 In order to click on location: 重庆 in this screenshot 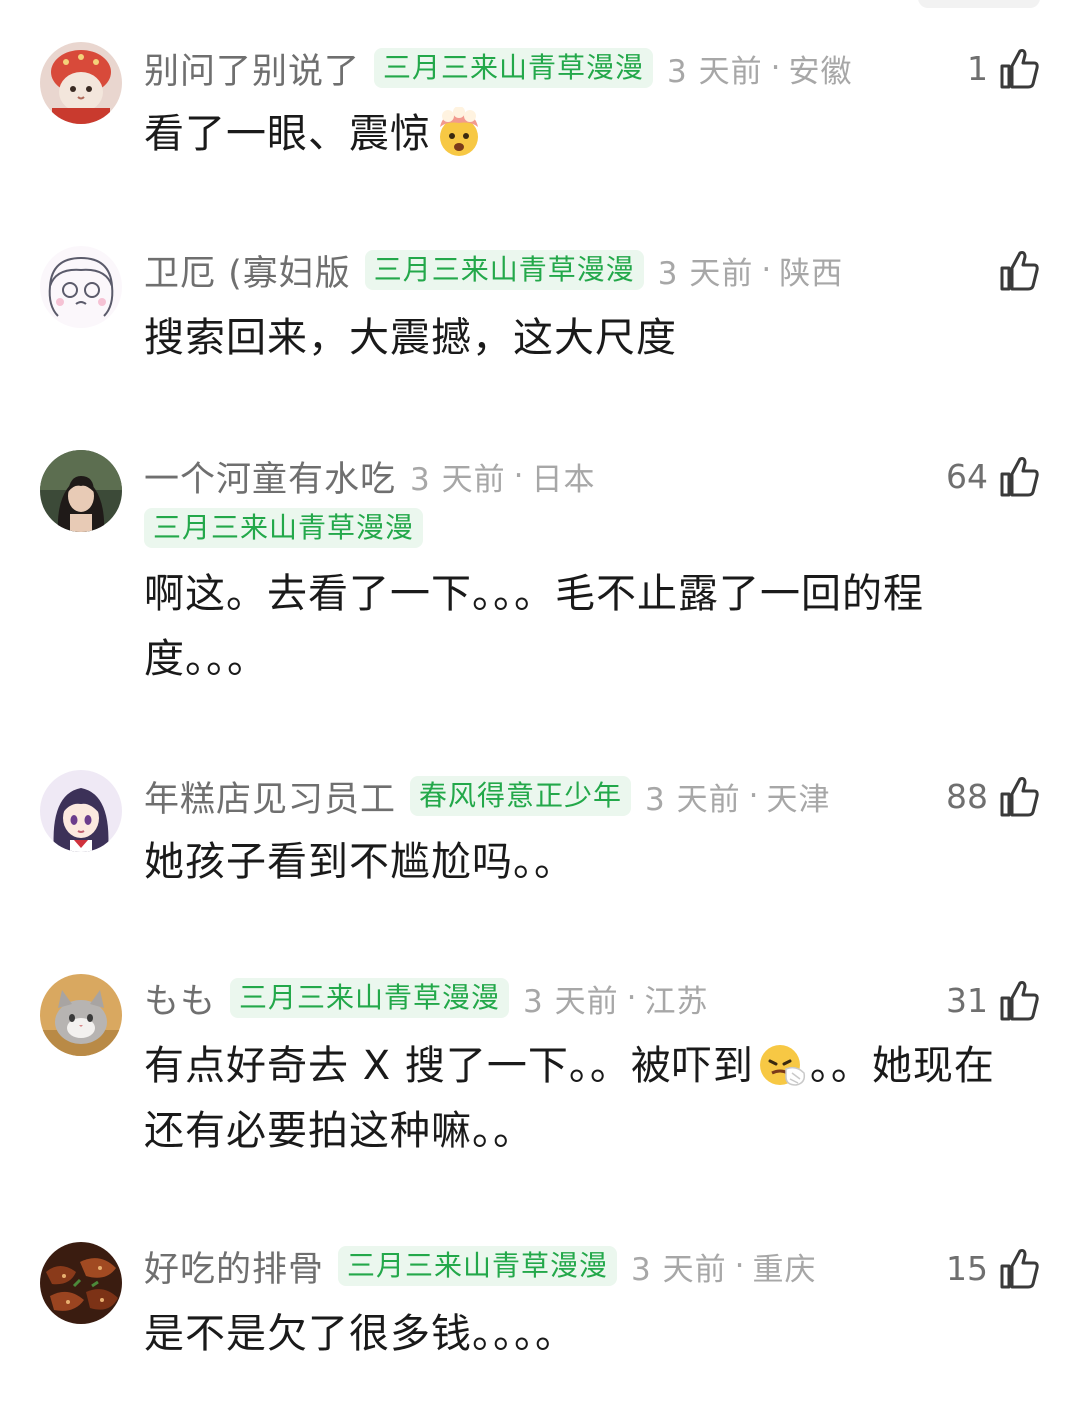, I will do `click(784, 1269)`.